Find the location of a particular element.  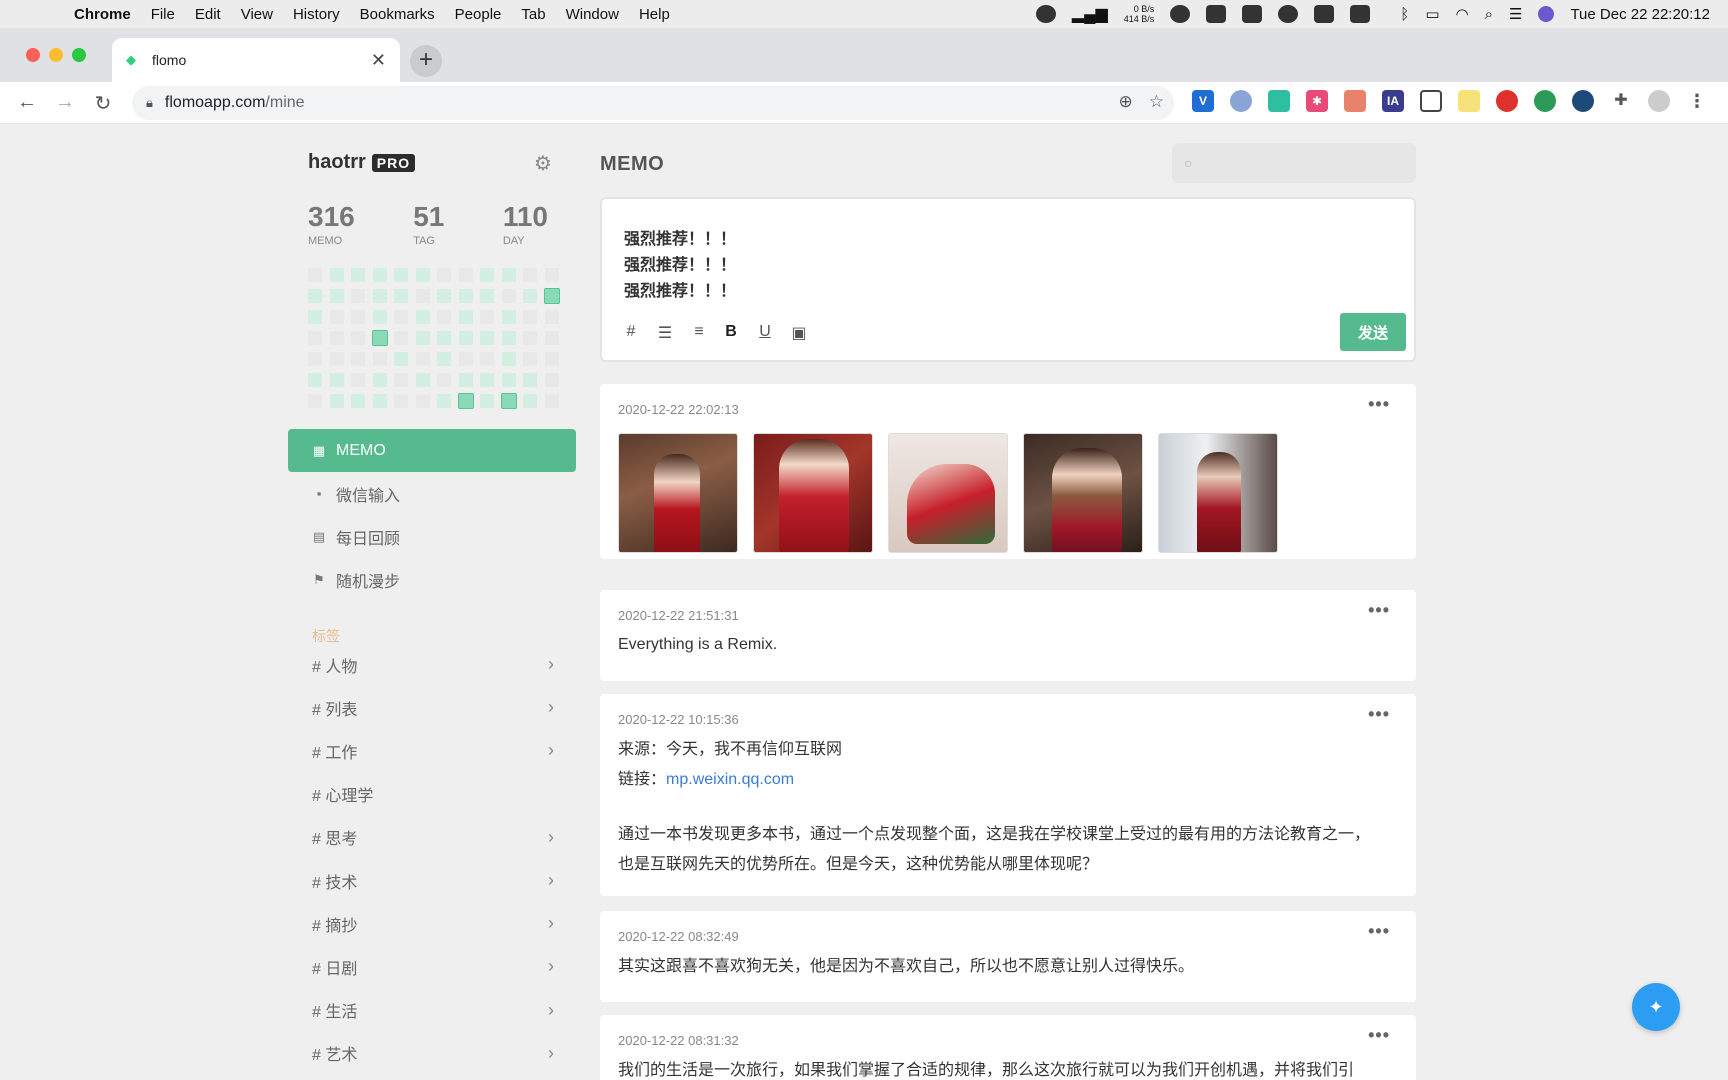

menu-tab: Tab is located at coordinates (533, 14).